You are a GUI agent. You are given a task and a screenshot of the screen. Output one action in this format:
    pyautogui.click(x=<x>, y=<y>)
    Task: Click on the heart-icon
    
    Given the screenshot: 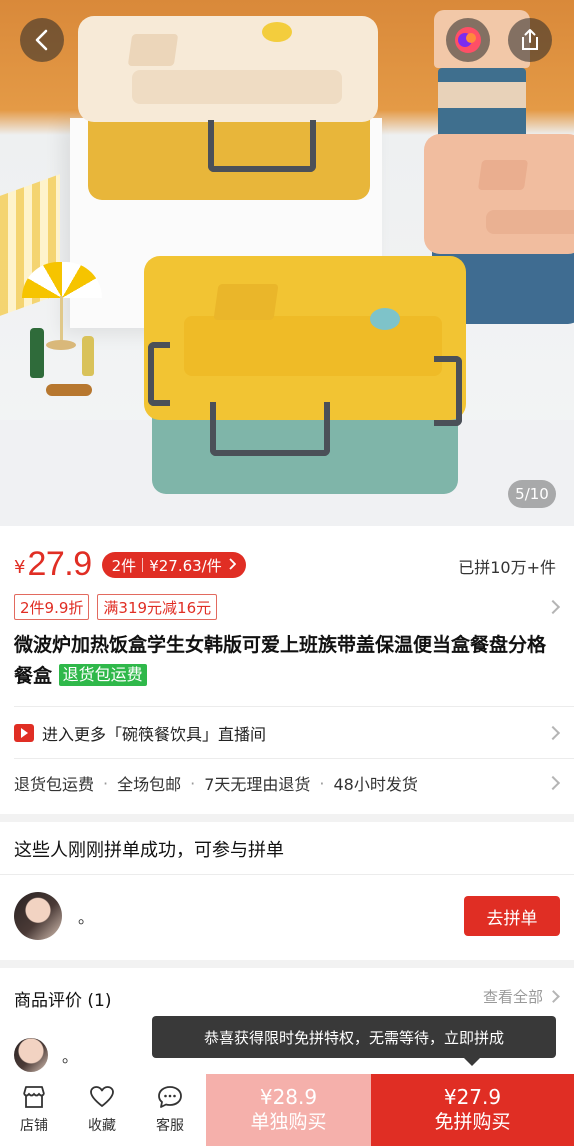 What is the action you would take?
    pyautogui.click(x=102, y=1097)
    